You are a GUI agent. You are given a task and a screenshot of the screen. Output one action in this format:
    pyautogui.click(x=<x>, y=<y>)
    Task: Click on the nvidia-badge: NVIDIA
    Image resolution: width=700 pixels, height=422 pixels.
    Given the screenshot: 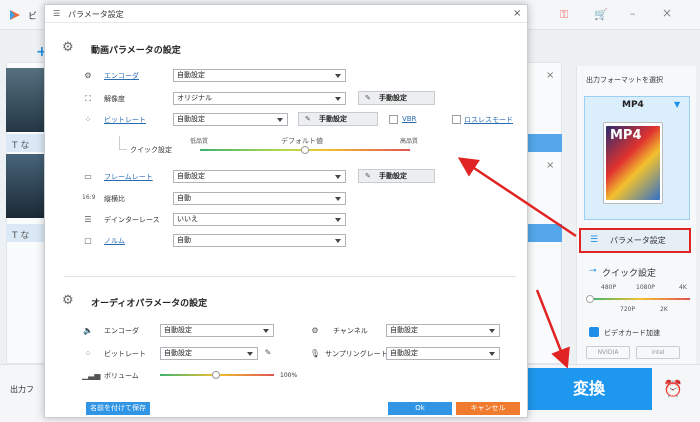 What is the action you would take?
    pyautogui.click(x=608, y=352)
    